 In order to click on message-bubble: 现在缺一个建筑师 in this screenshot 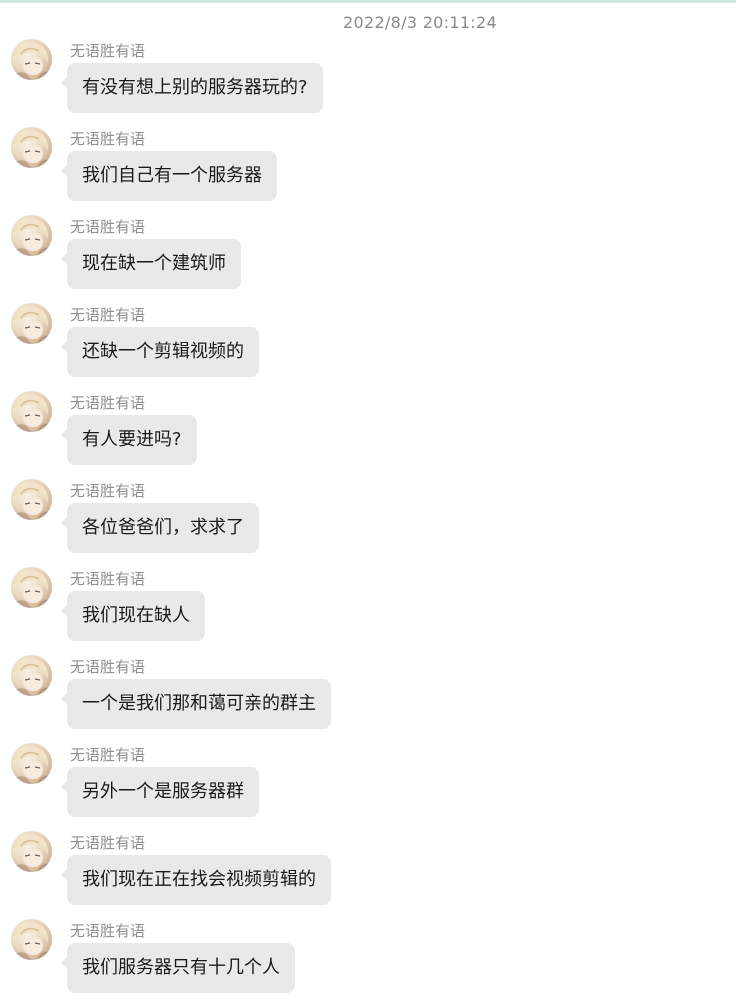, I will do `click(151, 264)`.